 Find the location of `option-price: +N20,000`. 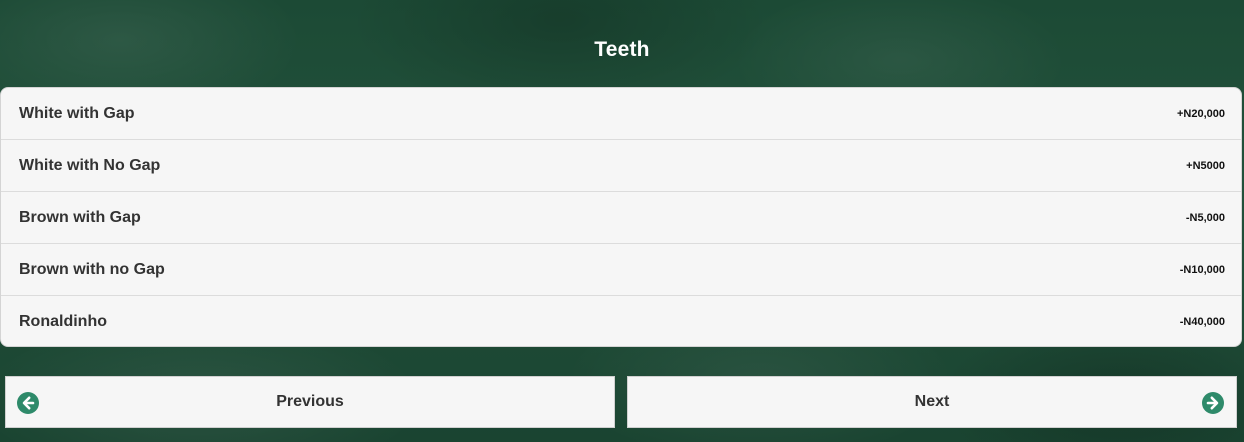

option-price: +N20,000 is located at coordinates (1200, 113).